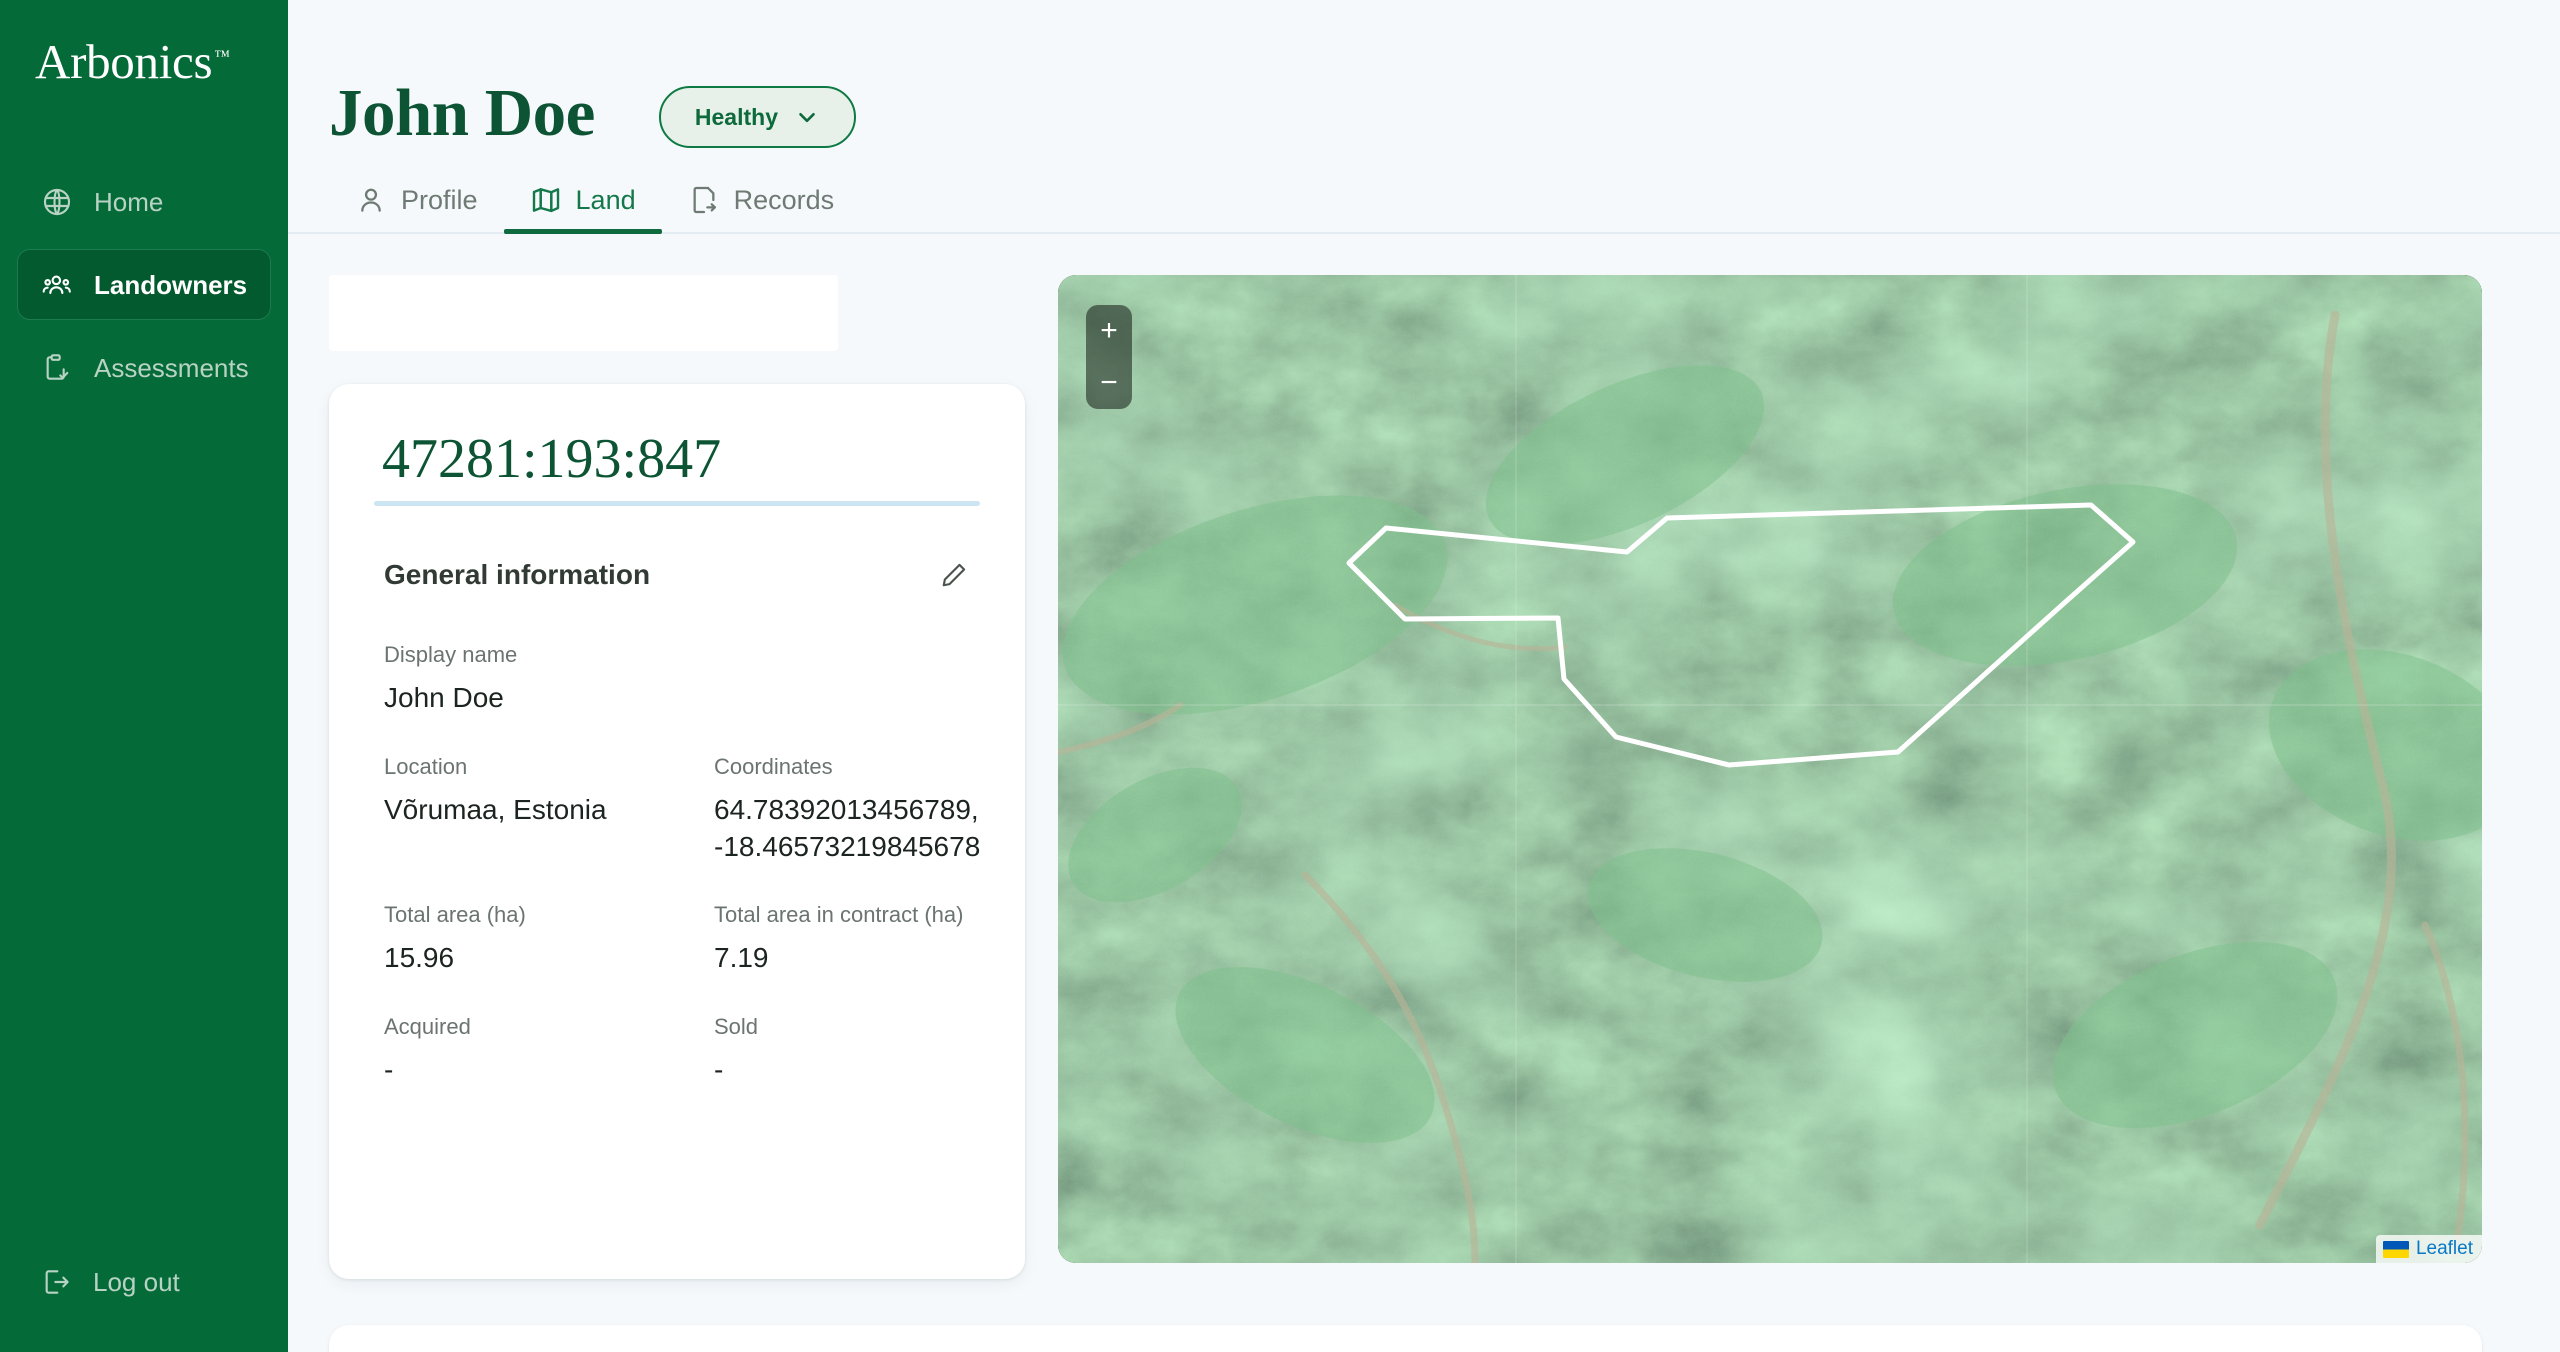 This screenshot has height=1352, width=2560. What do you see at coordinates (954, 575) in the screenshot?
I see `pencil-icon` at bounding box center [954, 575].